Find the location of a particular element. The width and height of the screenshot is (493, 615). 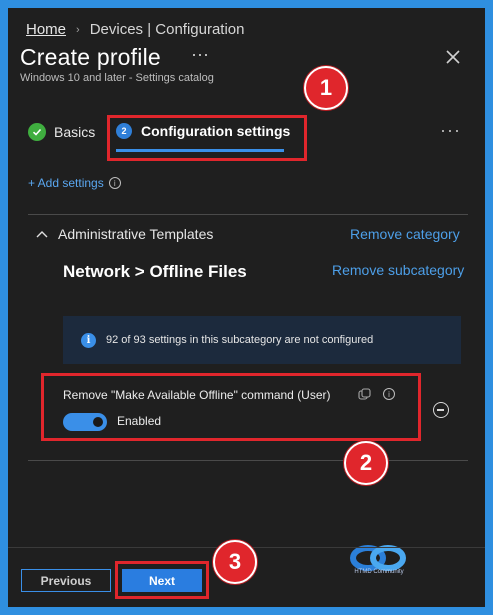

close-icon is located at coordinates (453, 57).